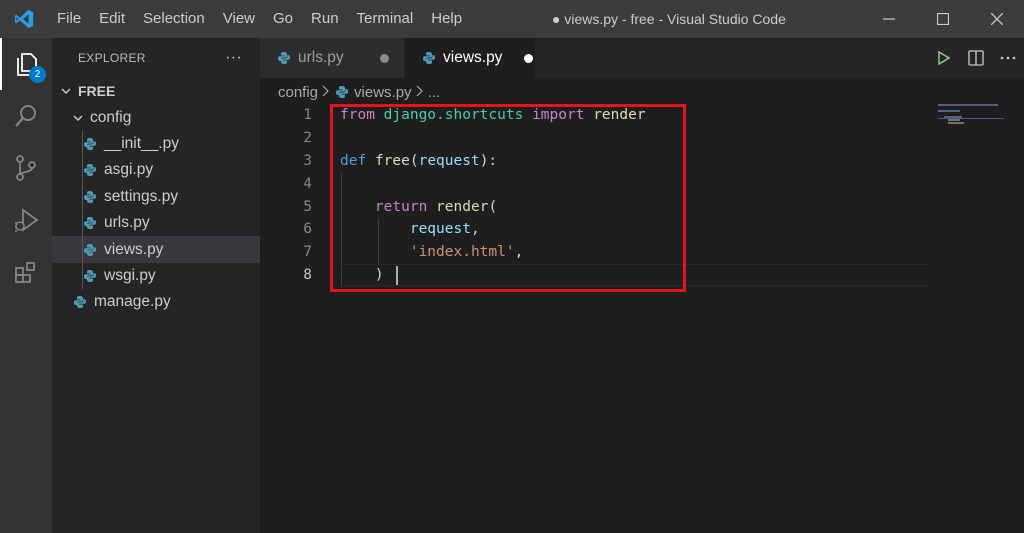  I want to click on explorer-header: EXPLORER ···, so click(156, 58).